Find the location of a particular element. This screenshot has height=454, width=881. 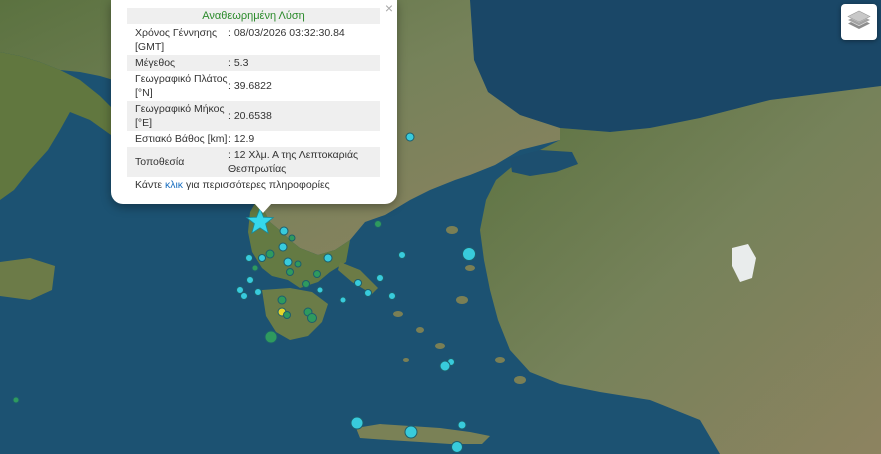

row-value: : 20.6538 is located at coordinates (250, 116).